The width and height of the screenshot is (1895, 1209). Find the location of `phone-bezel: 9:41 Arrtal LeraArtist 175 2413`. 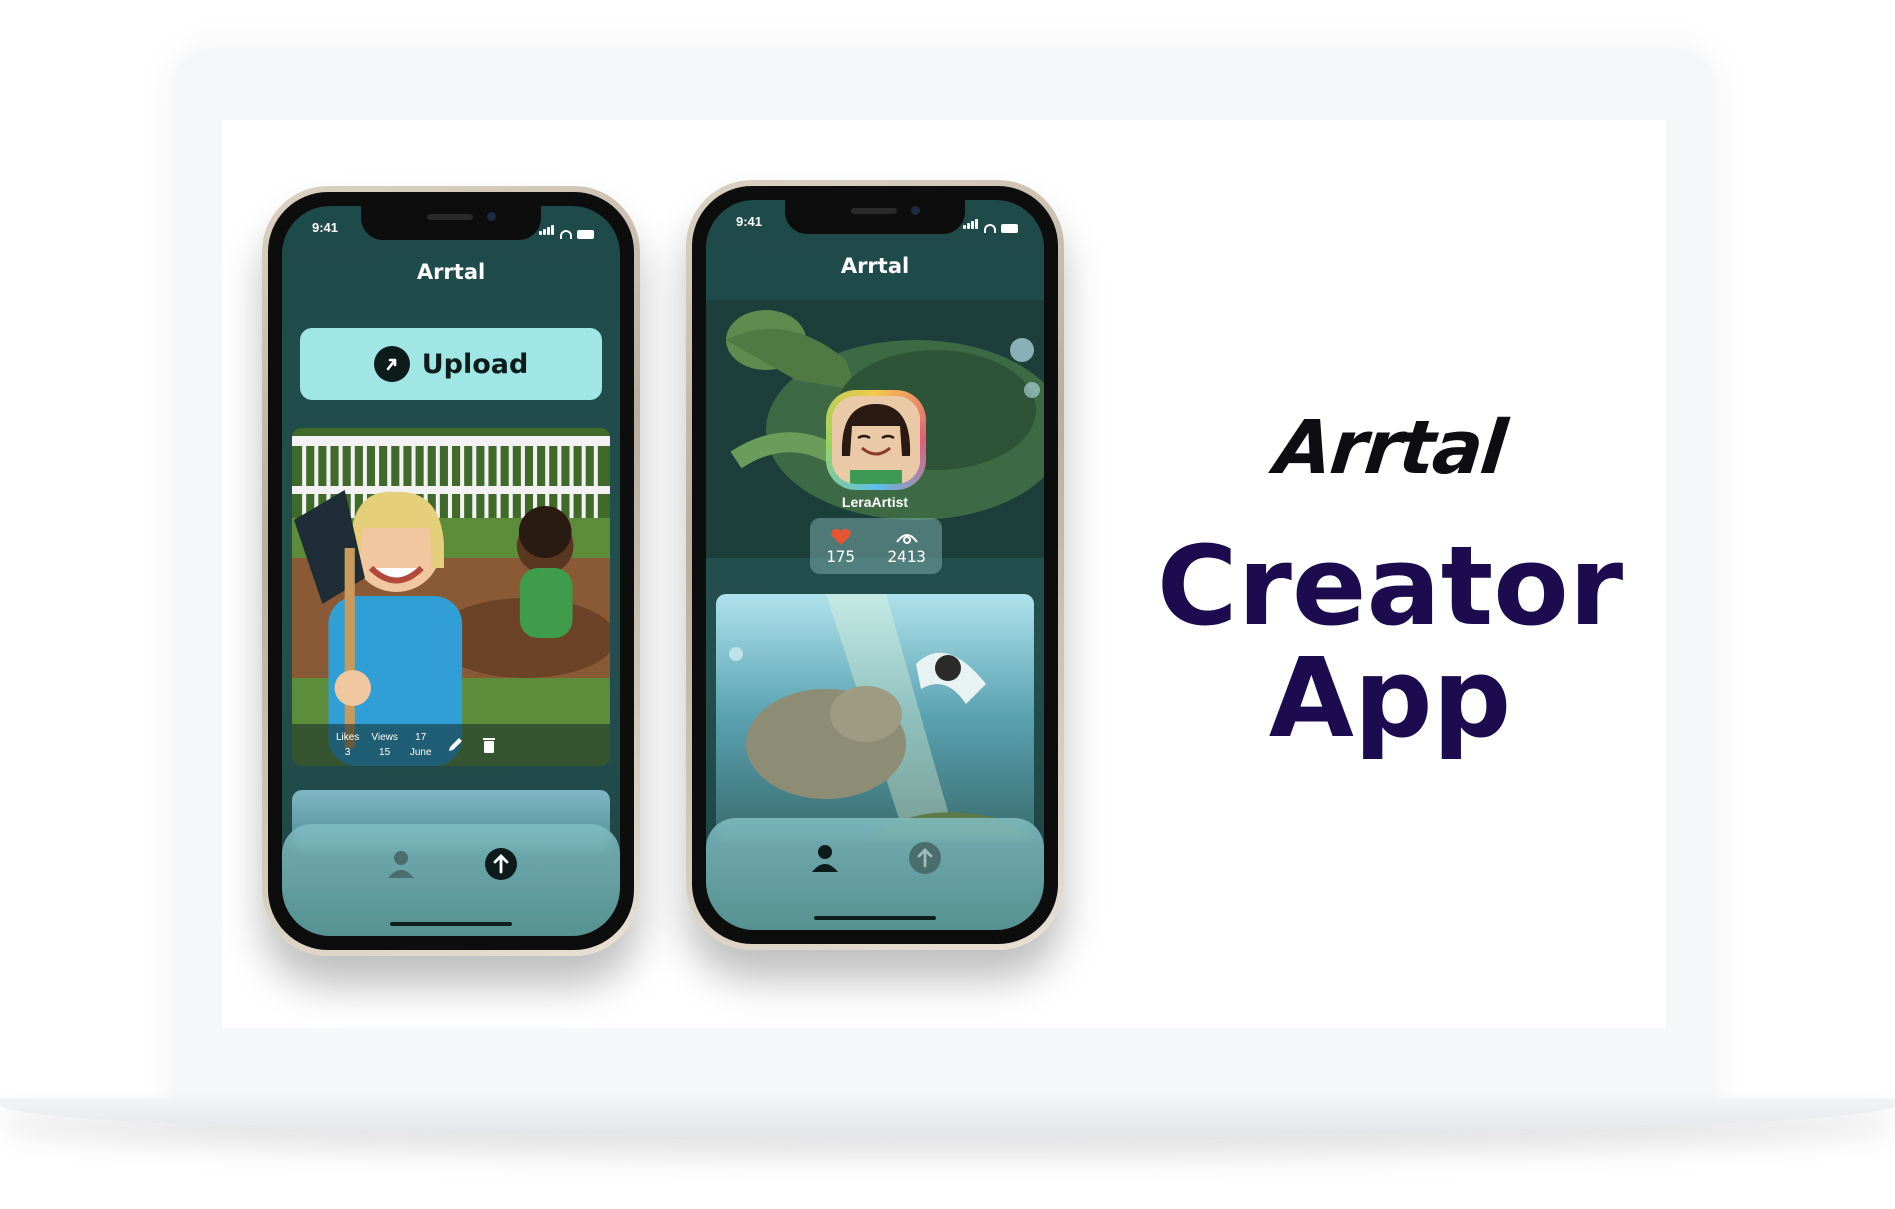

phone-bezel: 9:41 Arrtal LeraArtist 175 2413 is located at coordinates (875, 565).